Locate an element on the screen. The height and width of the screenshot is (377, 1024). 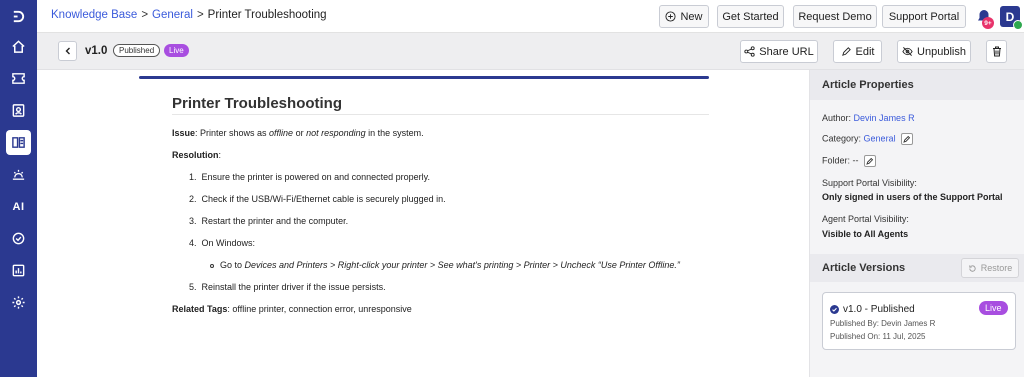
delete-button is located at coordinates (996, 51).